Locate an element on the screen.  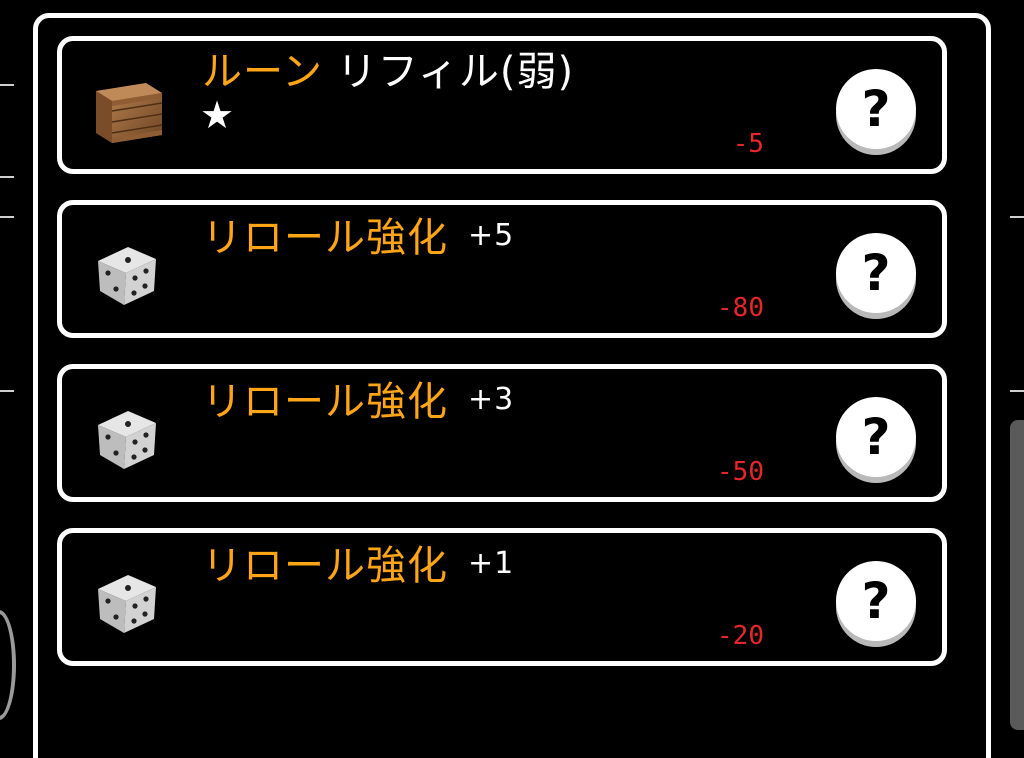
item-title: リロール強化 +5 is located at coordinates (358, 237).